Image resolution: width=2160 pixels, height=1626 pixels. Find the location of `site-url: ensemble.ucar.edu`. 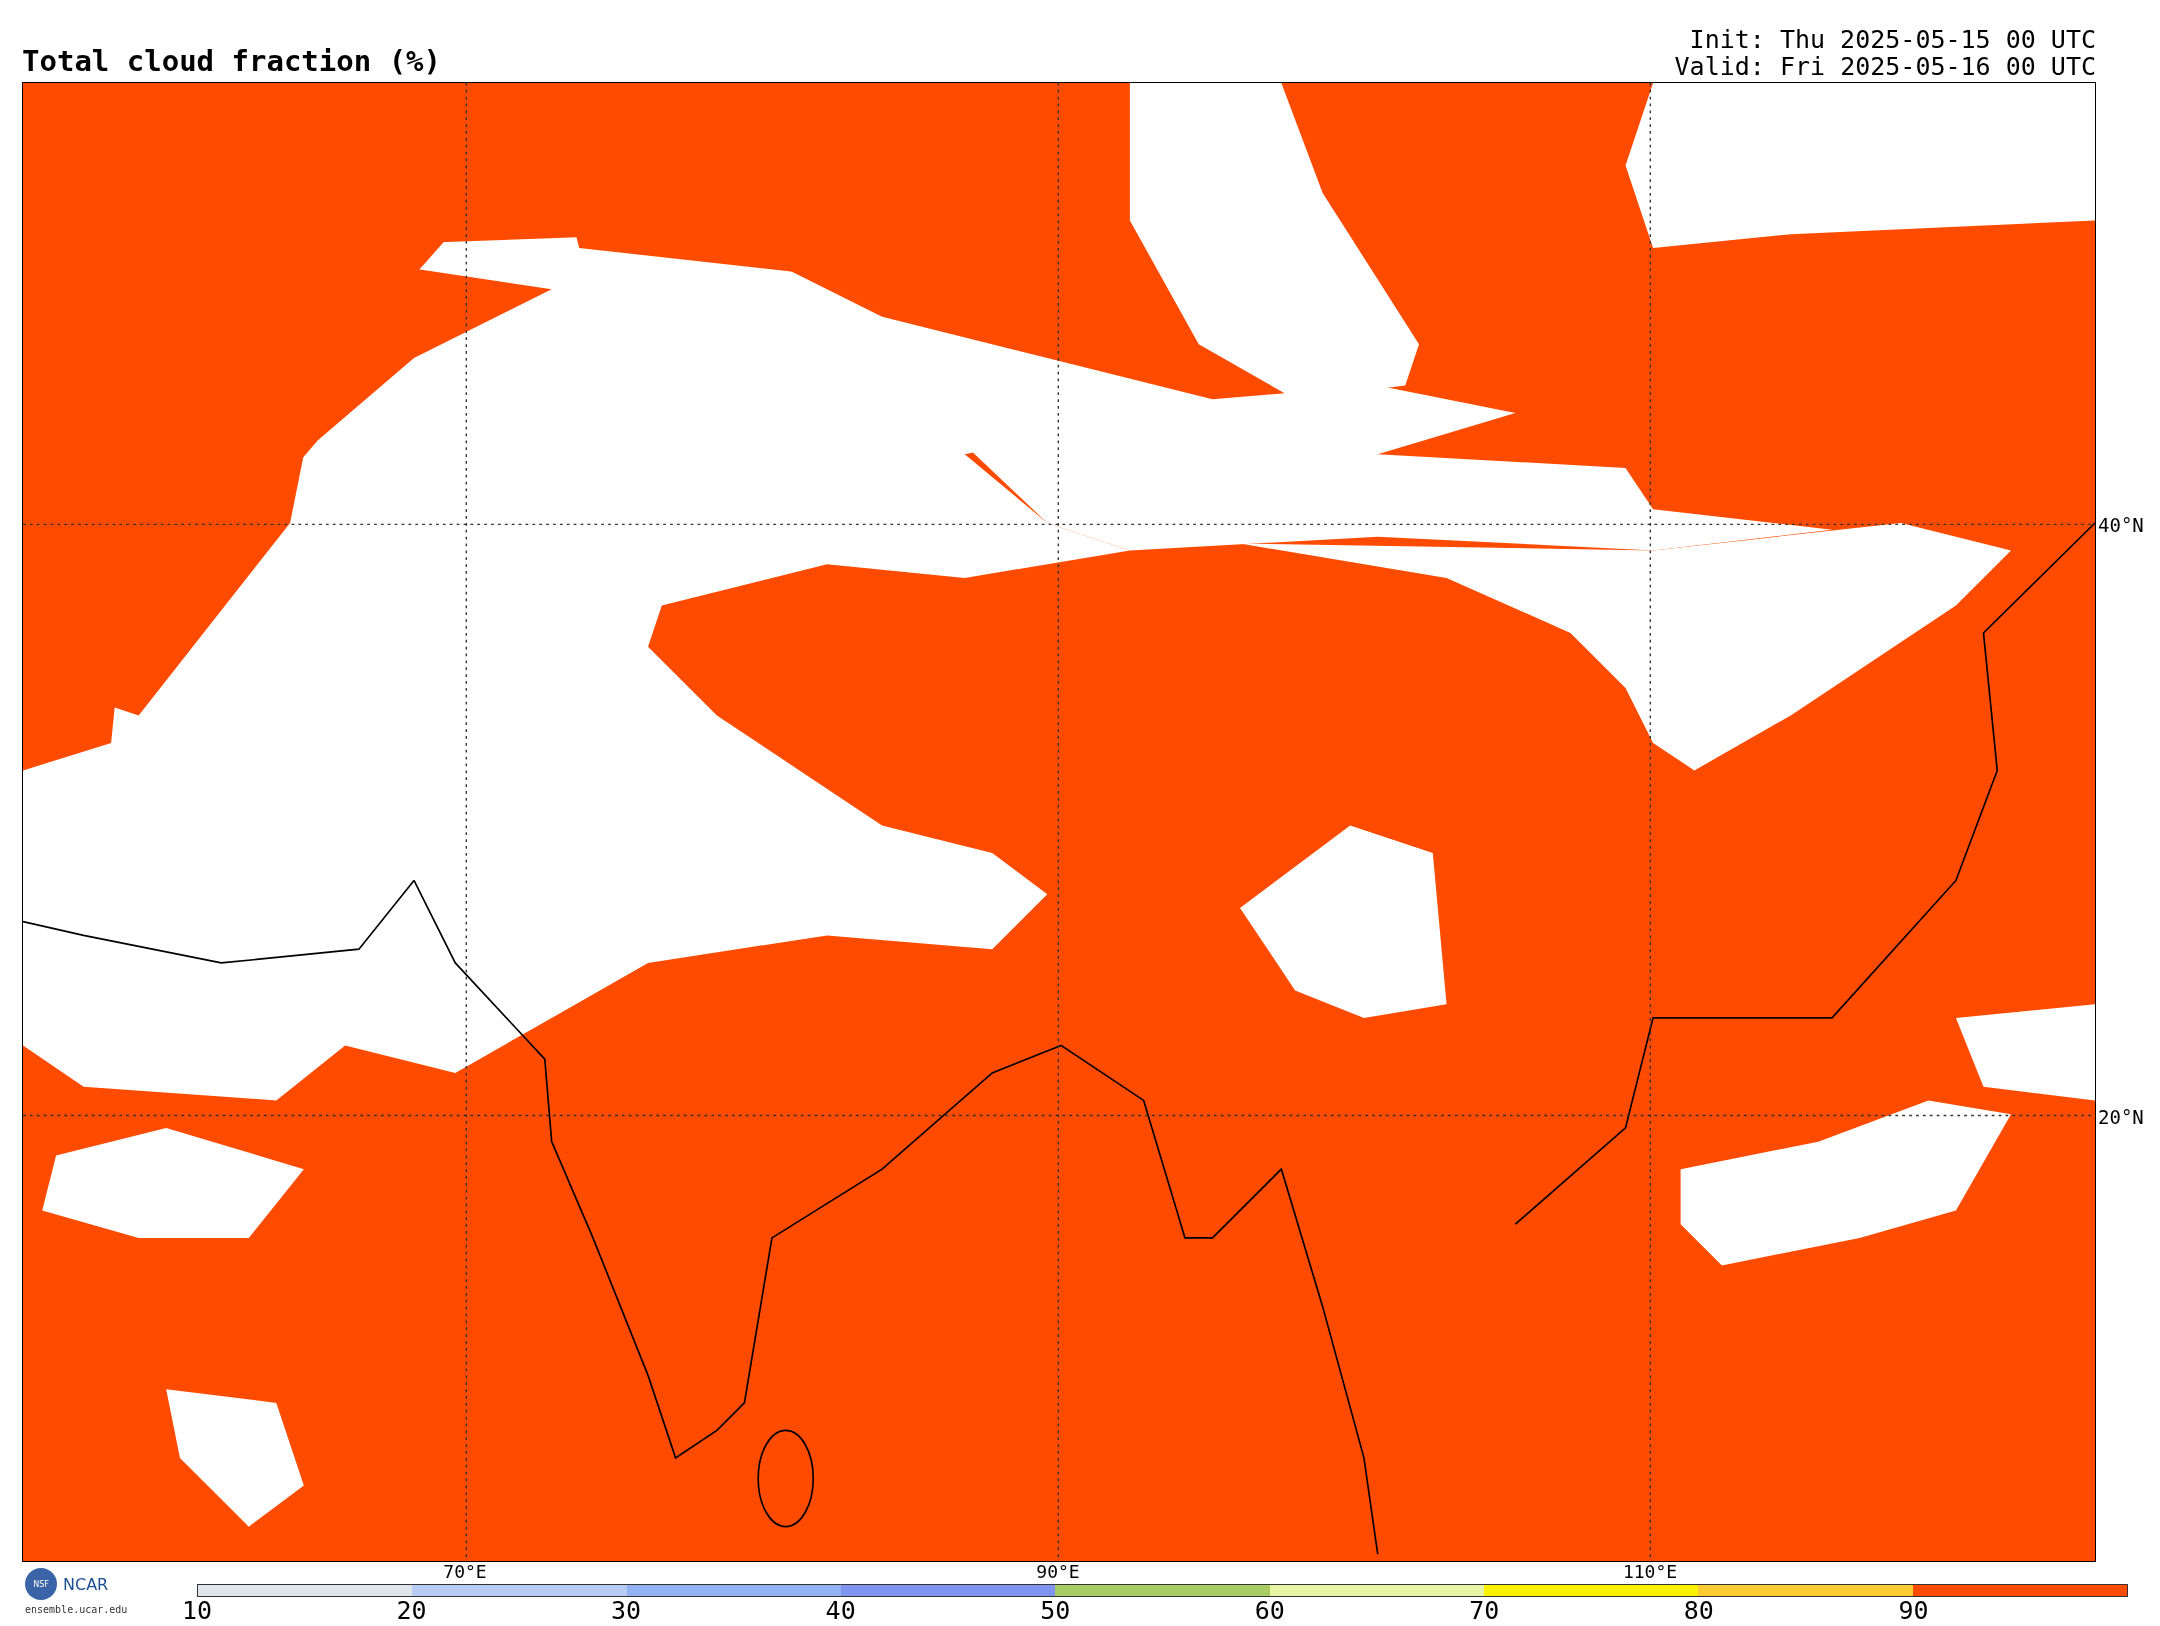

site-url: ensemble.ucar.edu is located at coordinates (76, 1609).